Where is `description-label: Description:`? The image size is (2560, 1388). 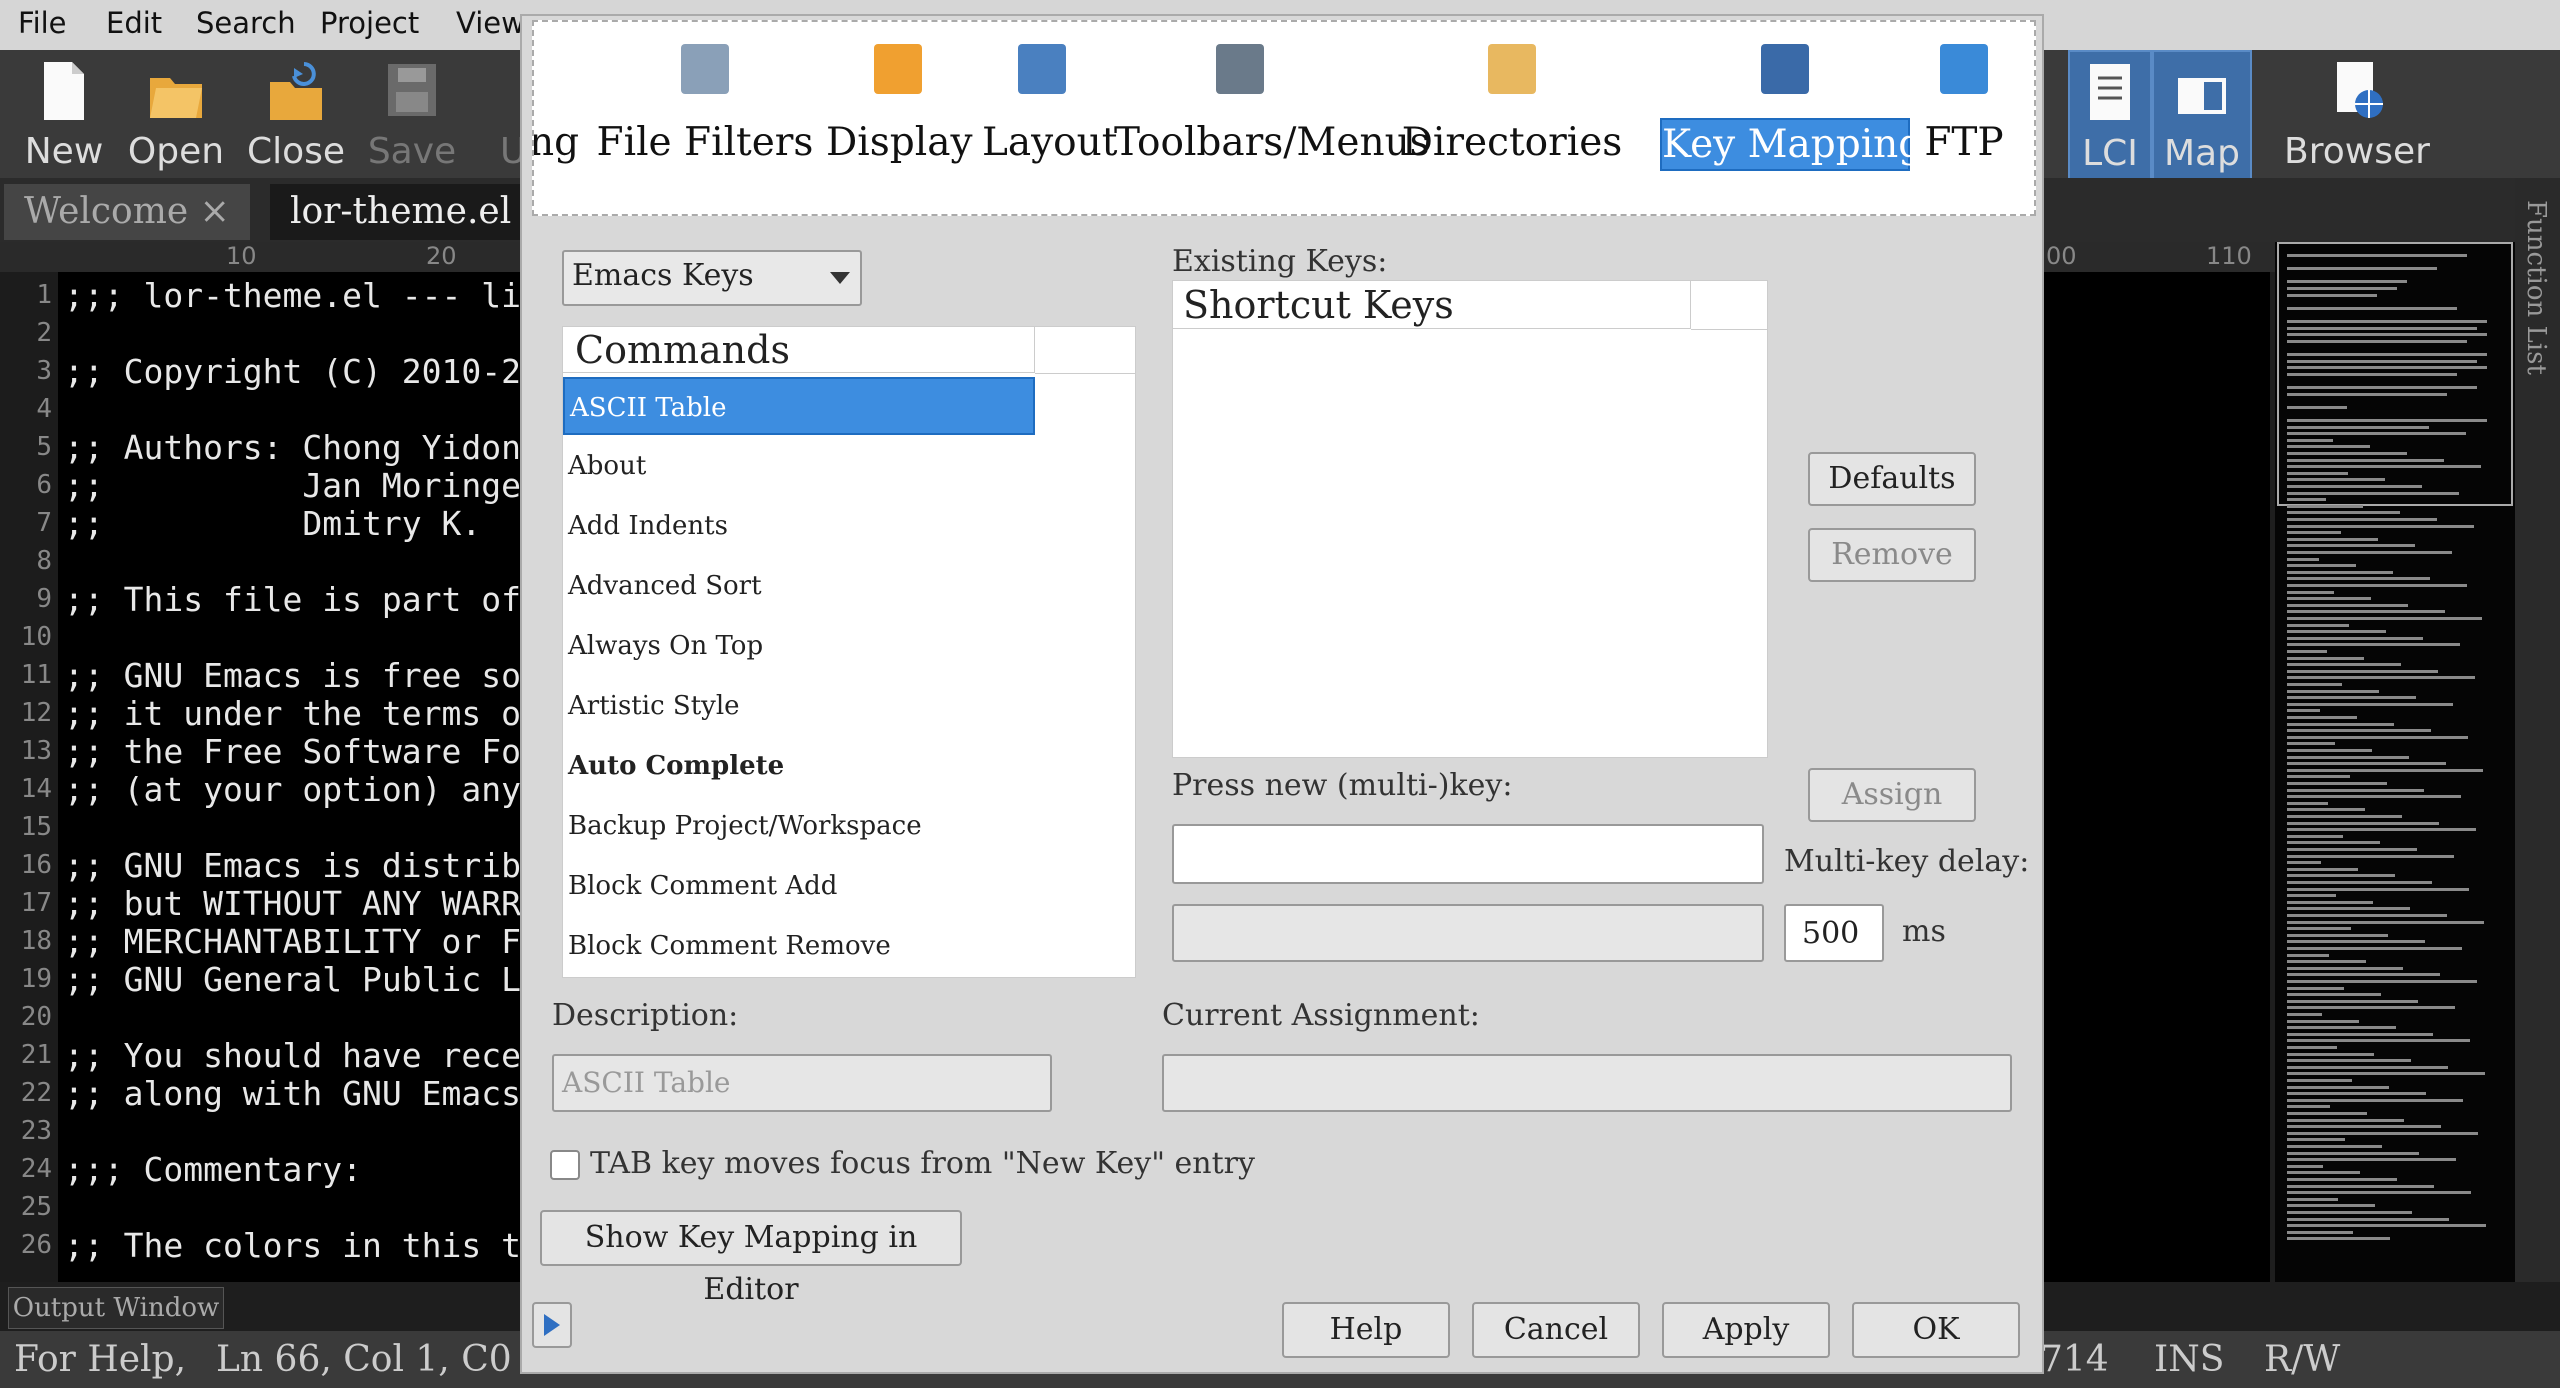 description-label: Description: is located at coordinates (645, 1015).